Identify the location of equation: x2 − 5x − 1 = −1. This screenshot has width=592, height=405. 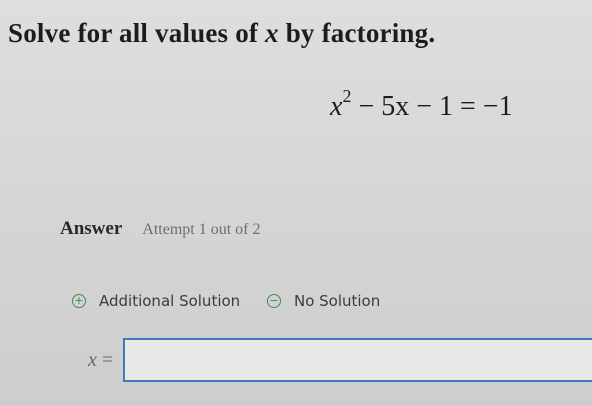
(421, 104).